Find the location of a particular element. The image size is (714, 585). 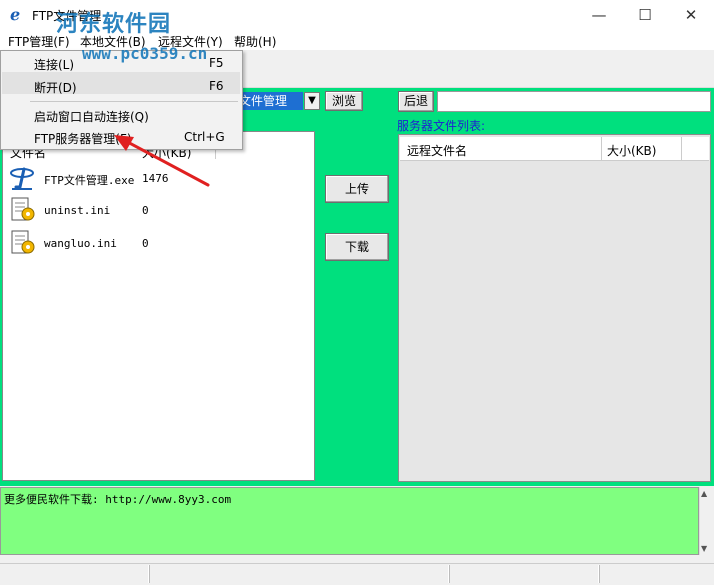

status-bar is located at coordinates (357, 574).